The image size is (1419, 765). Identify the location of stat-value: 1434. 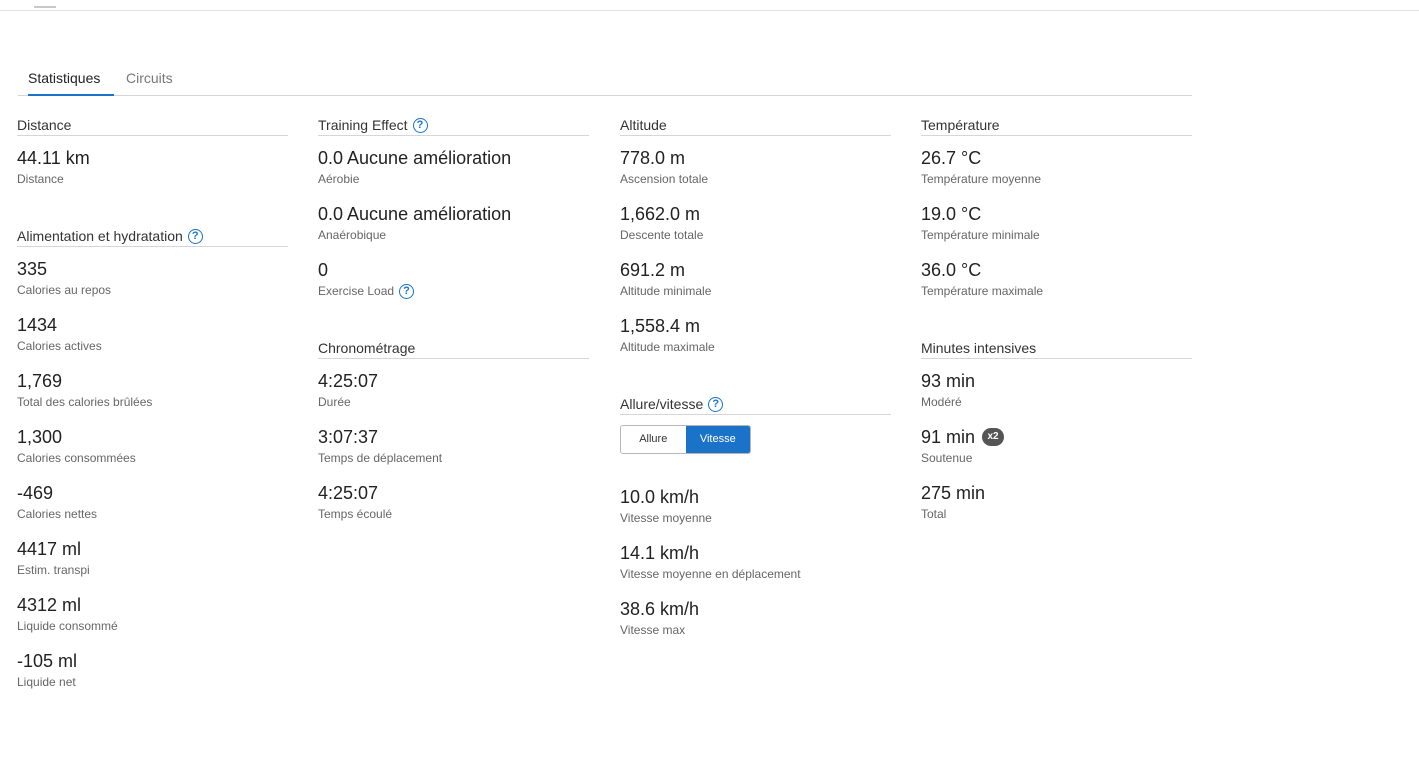
(152, 325).